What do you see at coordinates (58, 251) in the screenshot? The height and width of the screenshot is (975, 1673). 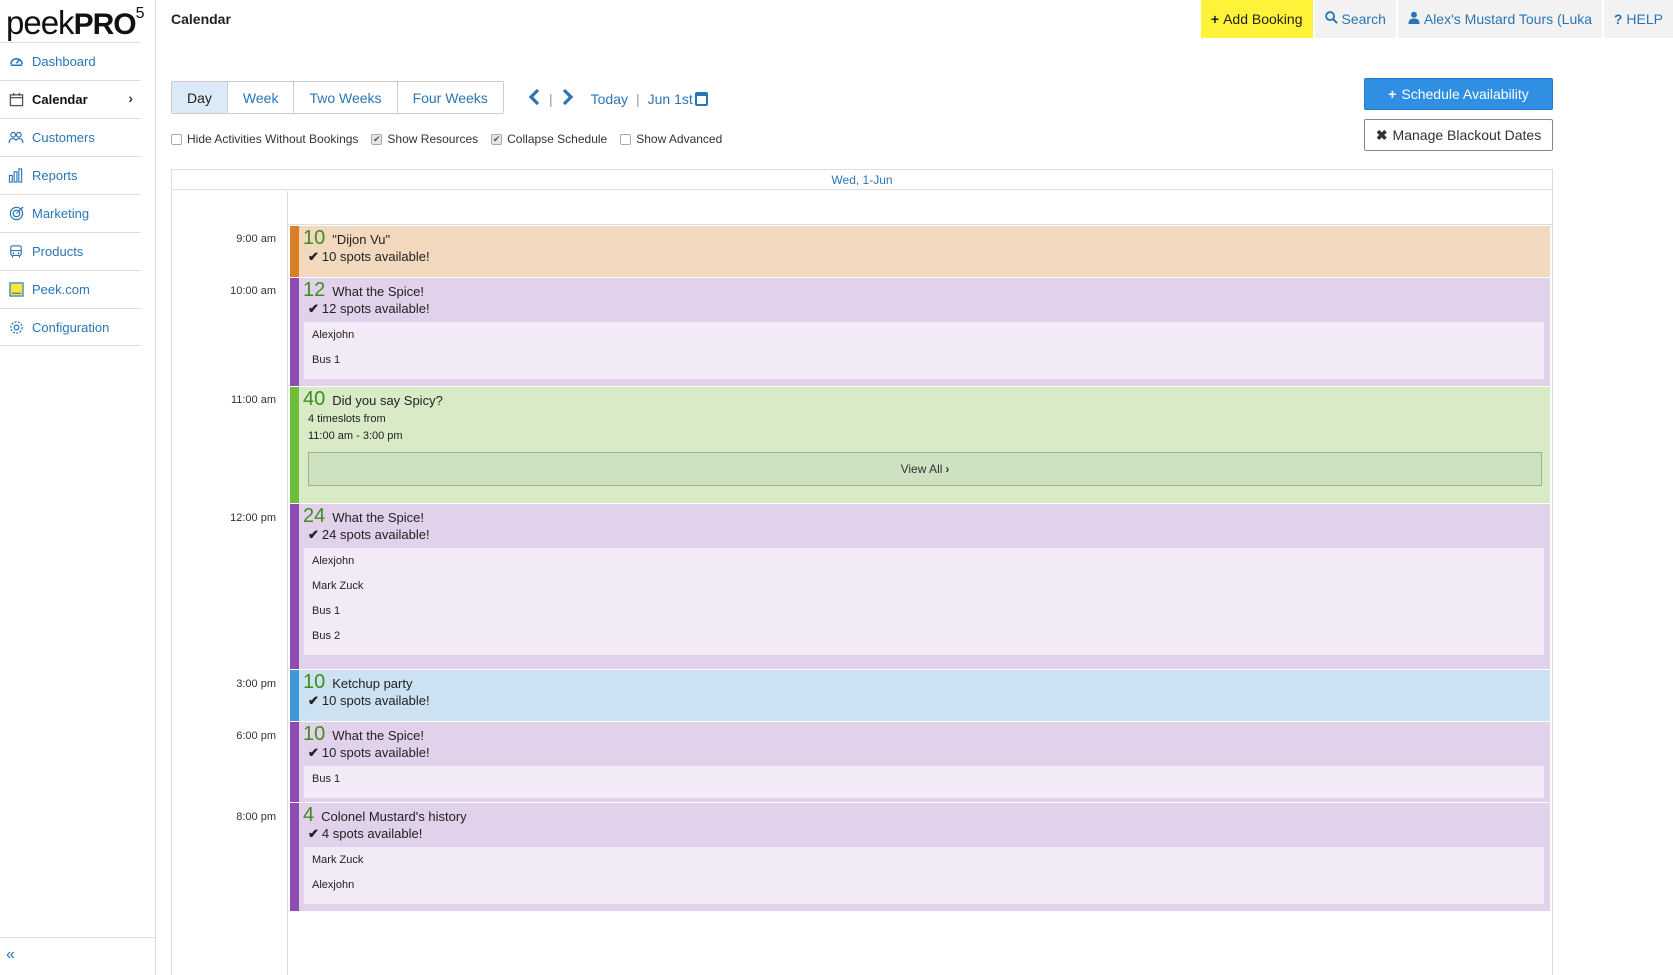 I see `sidebar-item-label: Products` at bounding box center [58, 251].